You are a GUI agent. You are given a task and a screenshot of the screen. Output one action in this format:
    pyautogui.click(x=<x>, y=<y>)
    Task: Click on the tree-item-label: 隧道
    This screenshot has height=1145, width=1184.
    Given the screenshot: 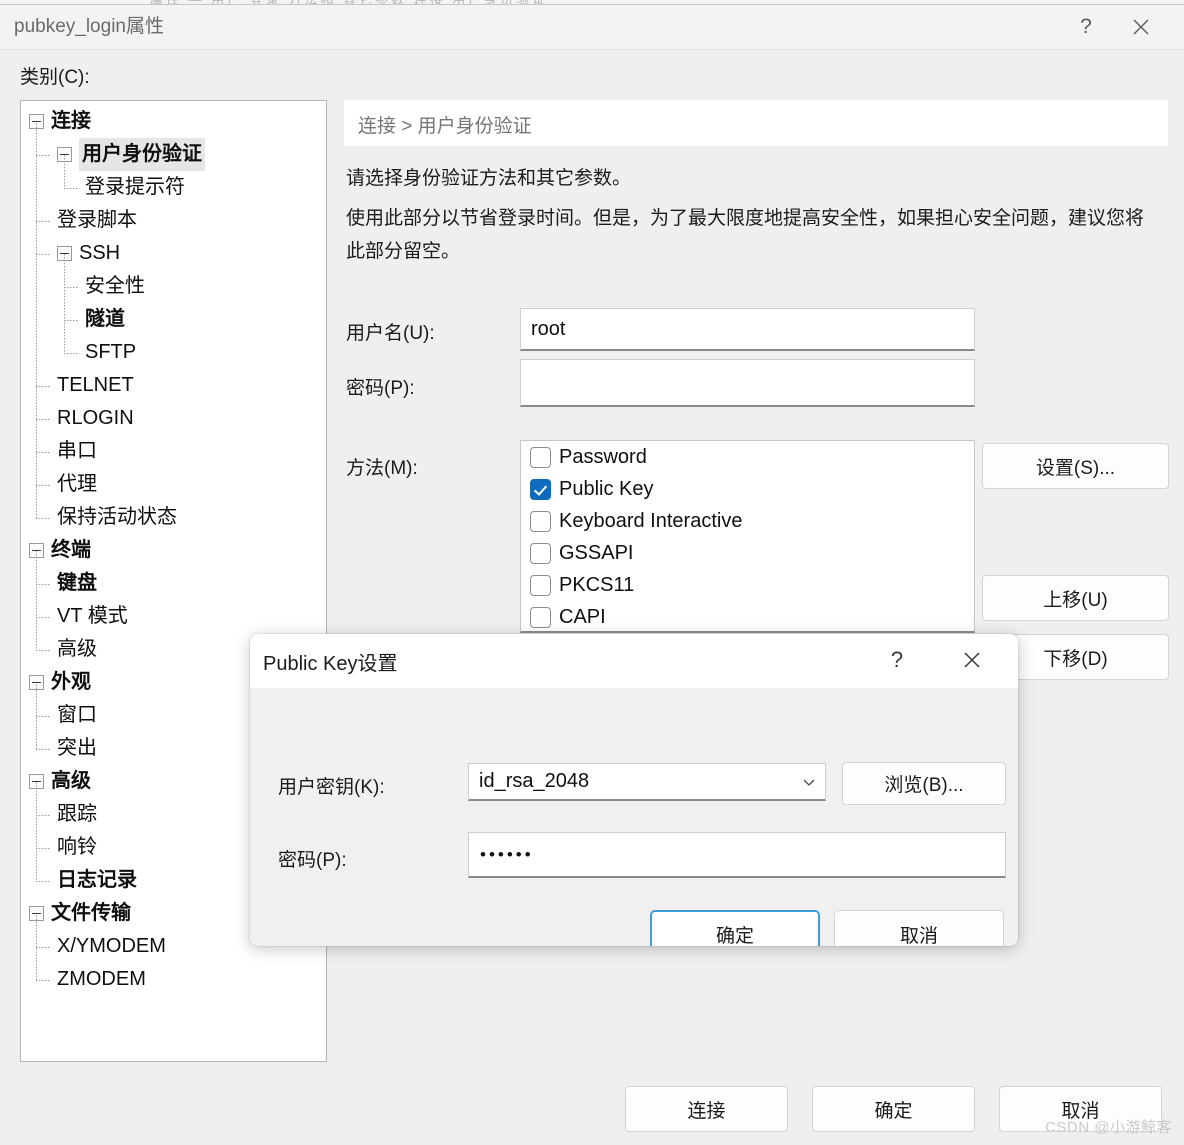 What is the action you would take?
    pyautogui.click(x=105, y=319)
    